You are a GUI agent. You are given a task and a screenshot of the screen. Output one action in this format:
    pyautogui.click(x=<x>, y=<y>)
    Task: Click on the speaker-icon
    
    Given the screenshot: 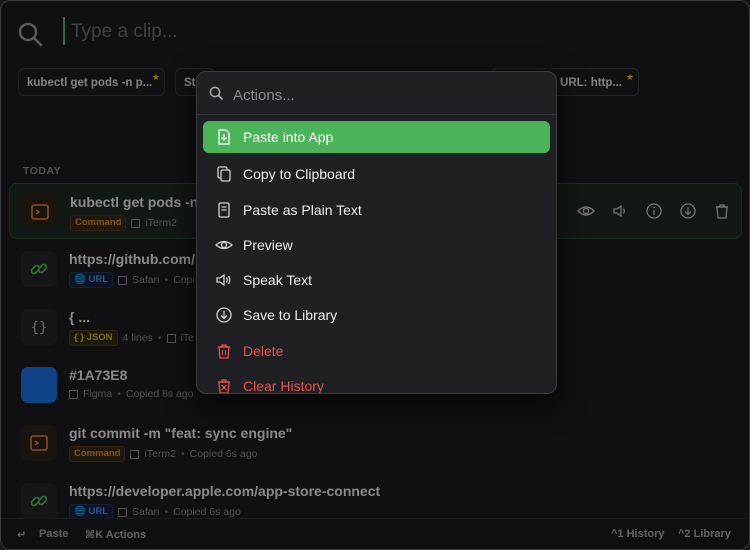 What is the action you would take?
    pyautogui.click(x=223, y=280)
    